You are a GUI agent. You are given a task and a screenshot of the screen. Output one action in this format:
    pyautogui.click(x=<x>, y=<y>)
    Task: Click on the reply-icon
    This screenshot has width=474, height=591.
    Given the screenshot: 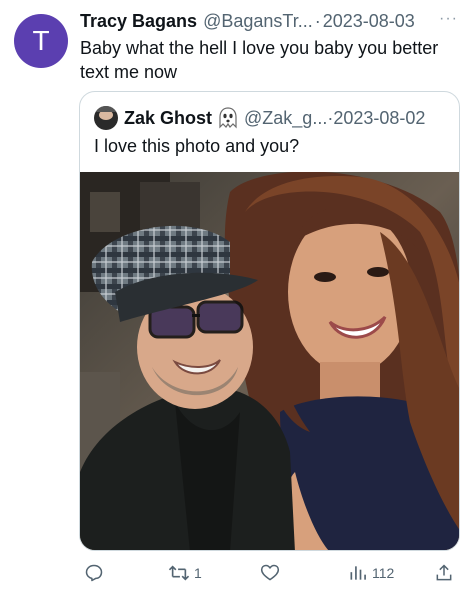 What is the action you would take?
    pyautogui.click(x=94, y=573)
    